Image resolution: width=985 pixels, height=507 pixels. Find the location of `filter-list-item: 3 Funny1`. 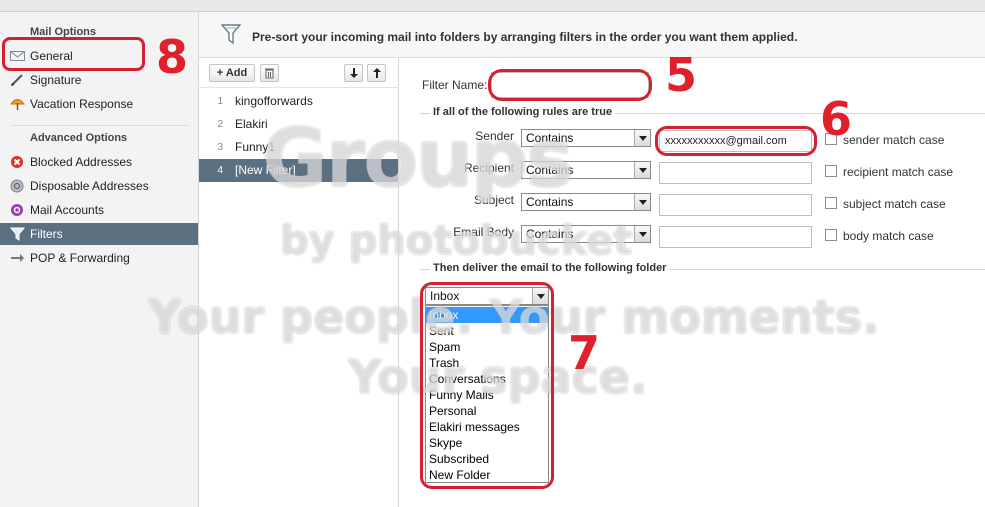

filter-list-item: 3 Funny1 is located at coordinates (298, 147).